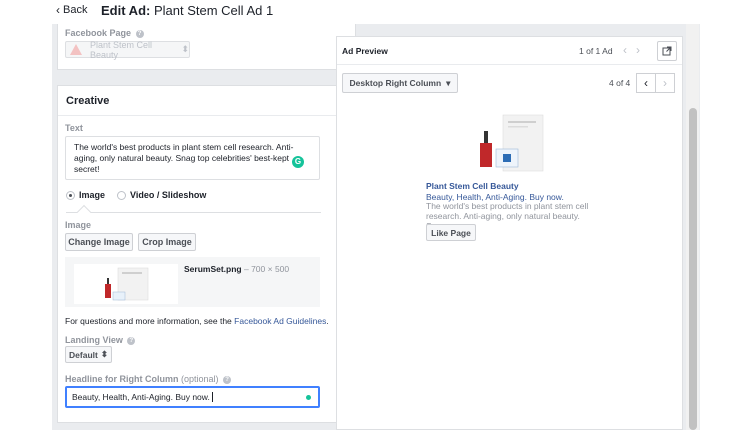  I want to click on ad-preview-title: Ad Preview, so click(365, 51).